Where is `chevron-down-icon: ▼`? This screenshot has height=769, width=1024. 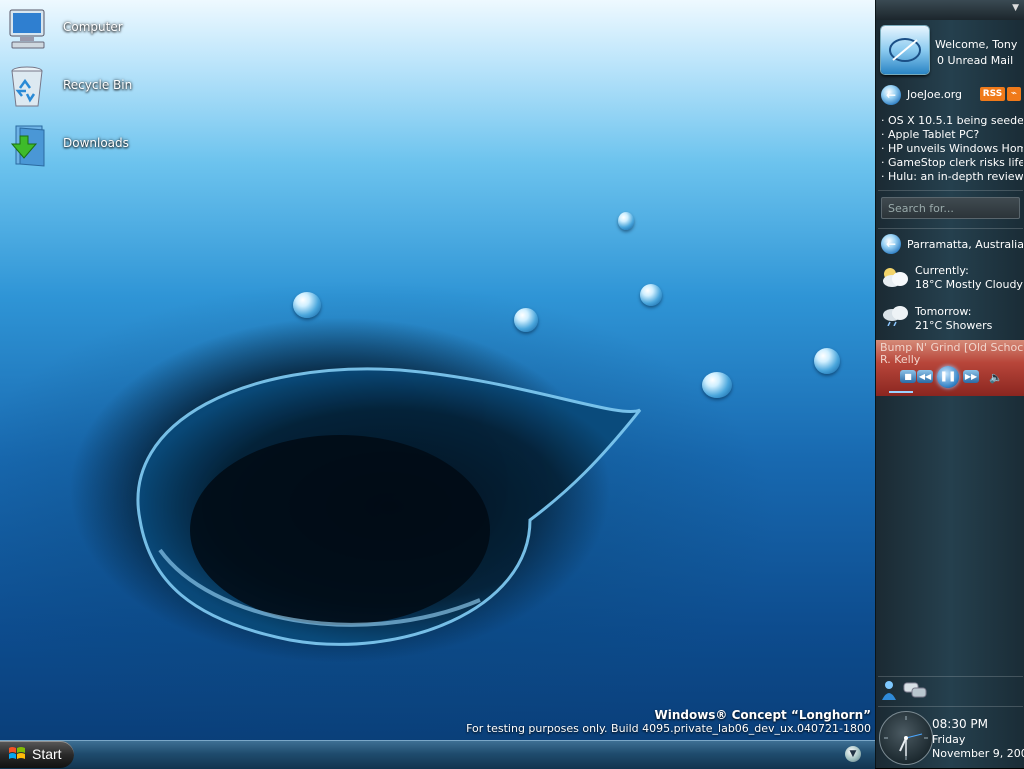
chevron-down-icon: ▼ is located at coordinates (853, 754).